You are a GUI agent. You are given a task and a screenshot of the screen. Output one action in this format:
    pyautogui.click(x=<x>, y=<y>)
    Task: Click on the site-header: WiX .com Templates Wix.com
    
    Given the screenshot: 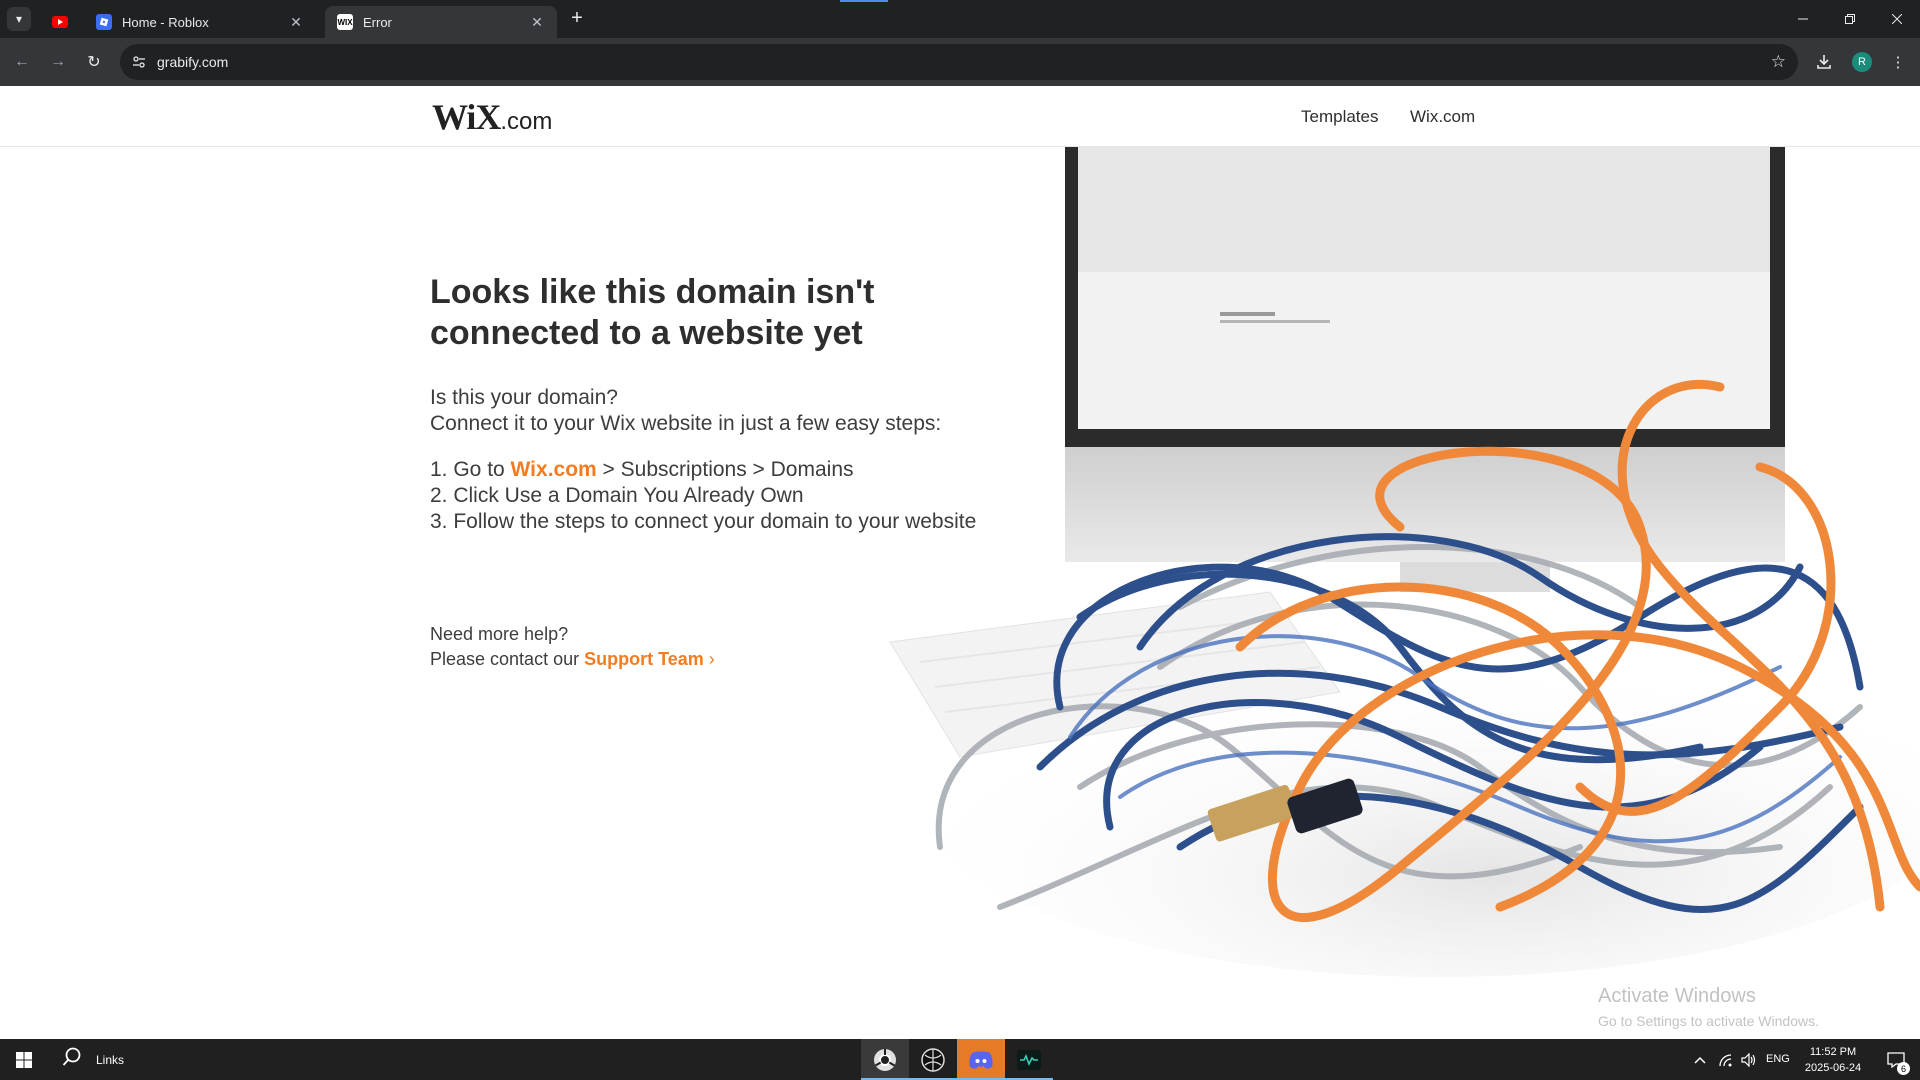 What is the action you would take?
    pyautogui.click(x=960, y=116)
    